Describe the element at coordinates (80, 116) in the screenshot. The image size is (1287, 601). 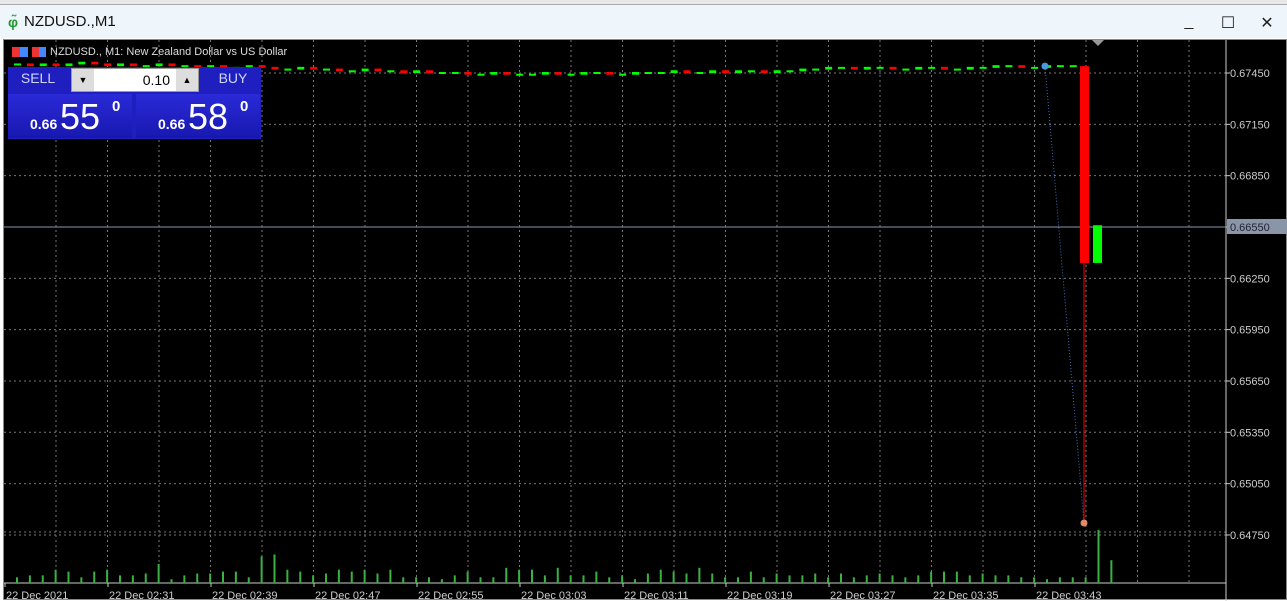
I see `sell-price-pips: 55` at that location.